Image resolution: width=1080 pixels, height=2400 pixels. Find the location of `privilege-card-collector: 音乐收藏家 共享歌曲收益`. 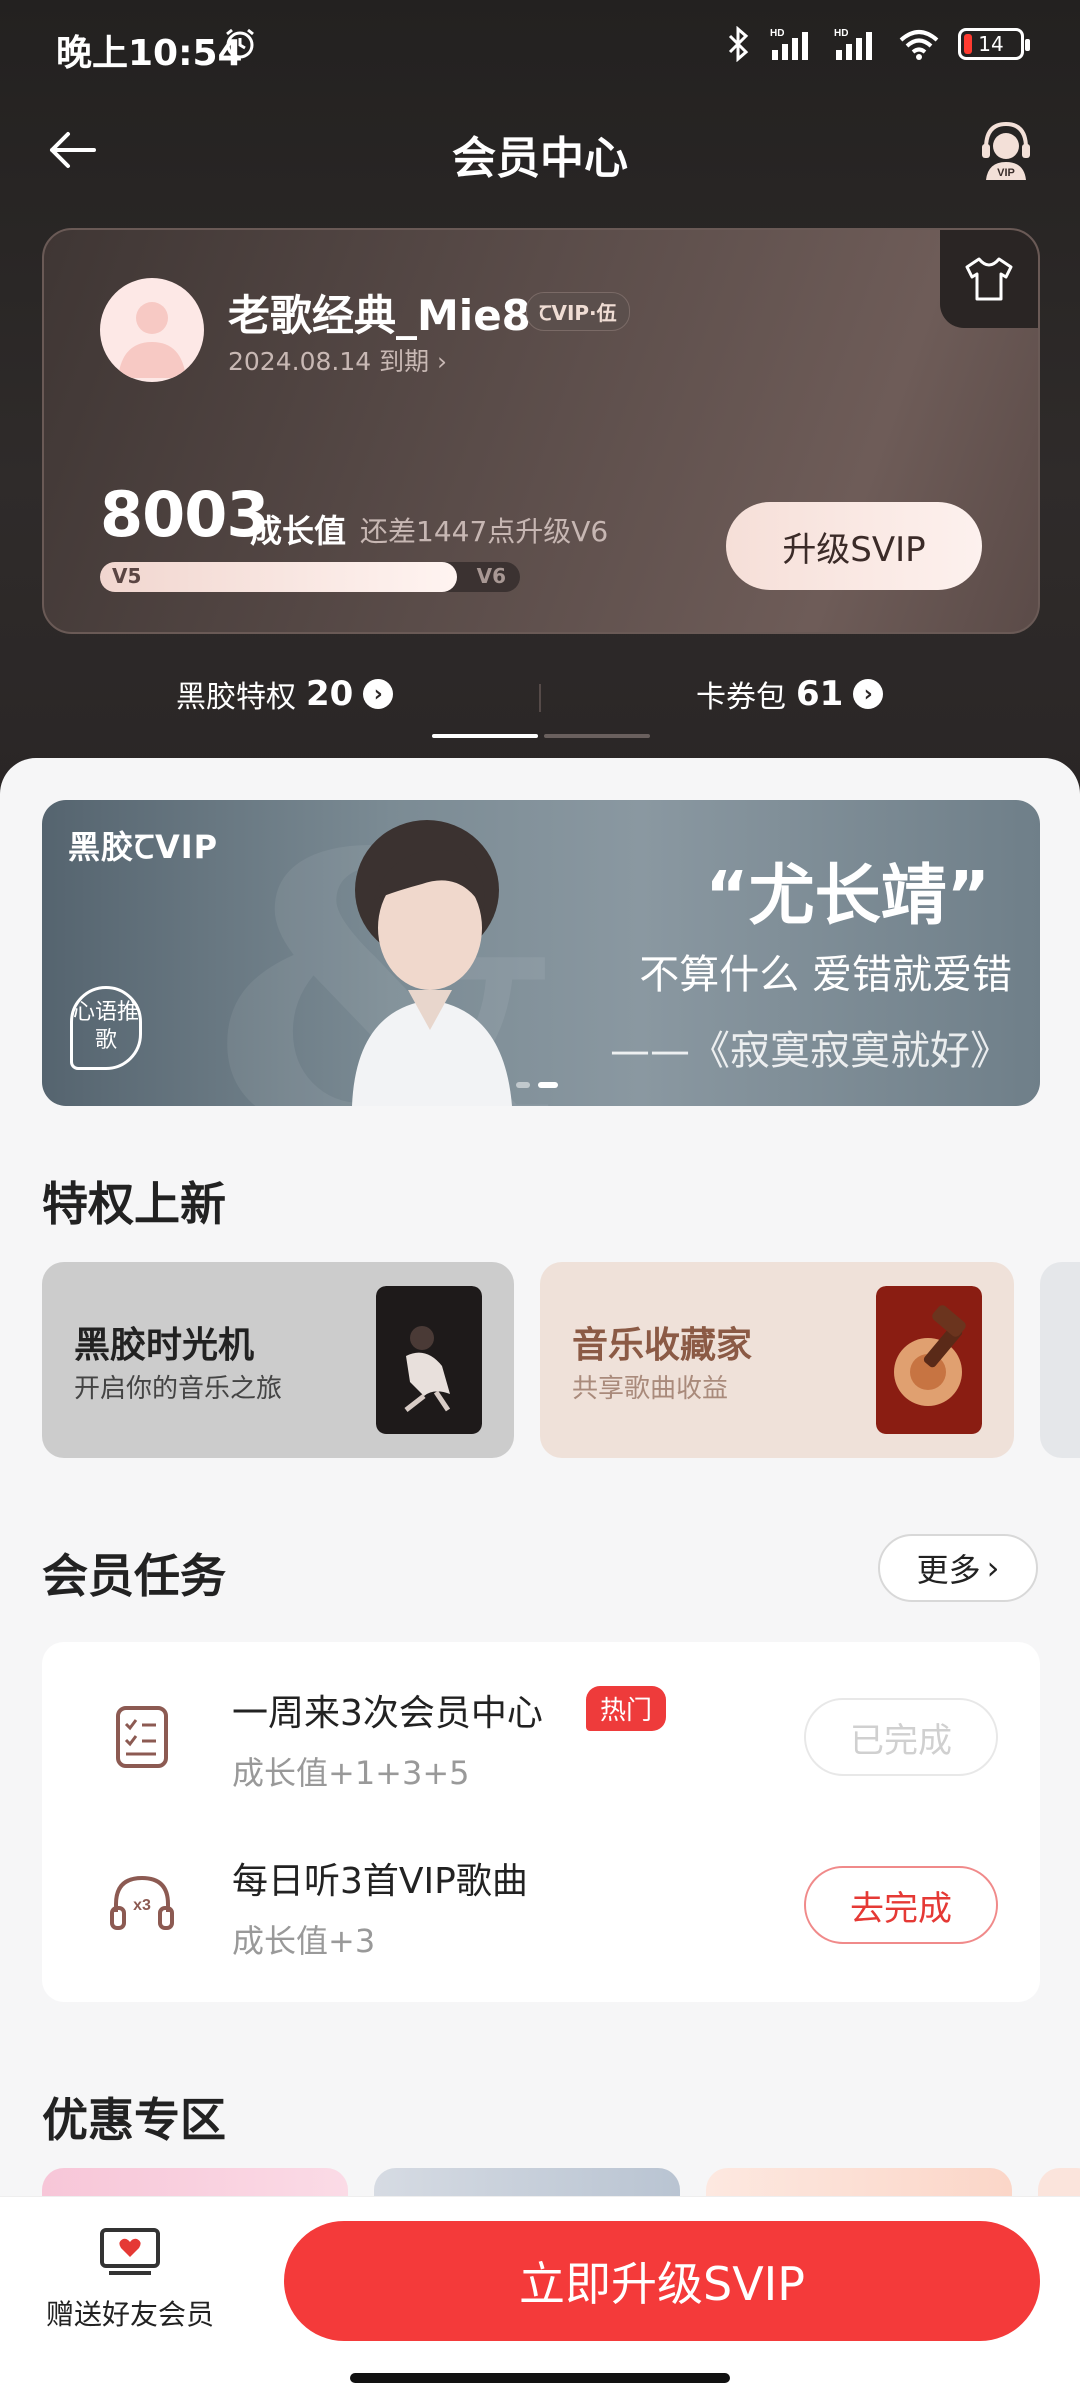

privilege-card-collector: 音乐收藏家 共享歌曲收益 is located at coordinates (777, 1360).